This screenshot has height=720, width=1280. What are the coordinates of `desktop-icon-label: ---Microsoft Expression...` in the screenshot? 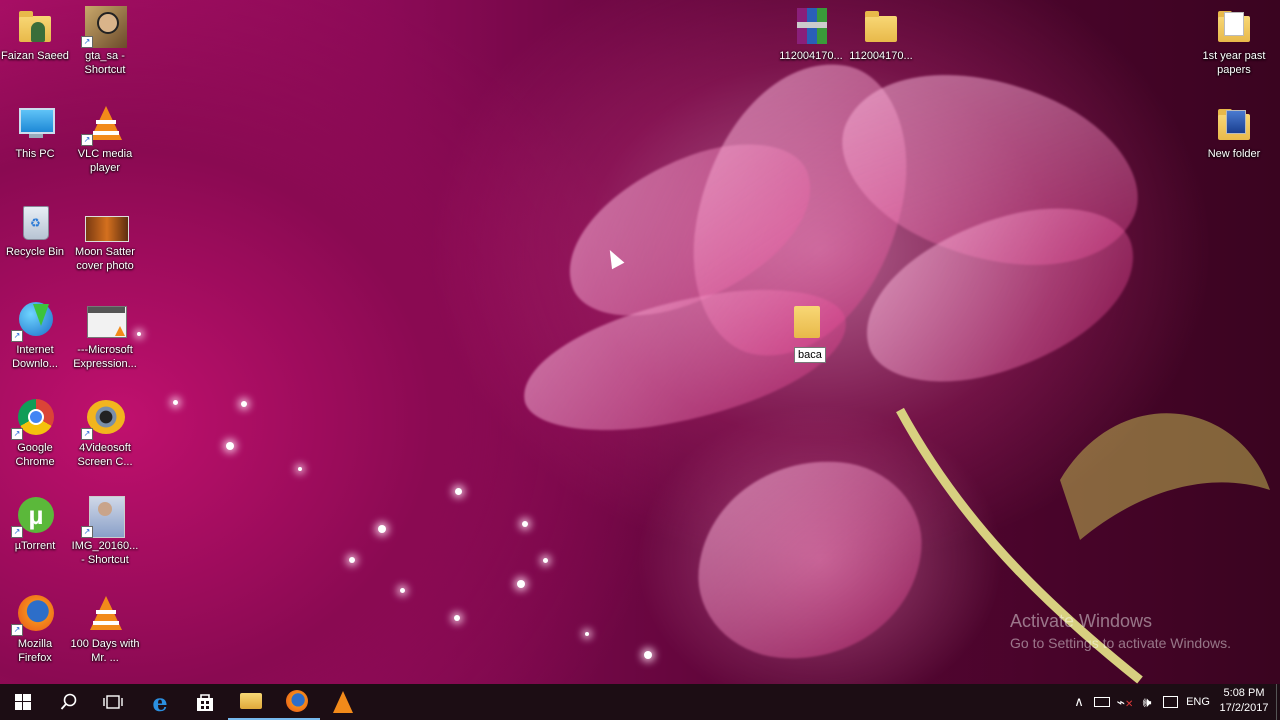 It's located at (105, 357).